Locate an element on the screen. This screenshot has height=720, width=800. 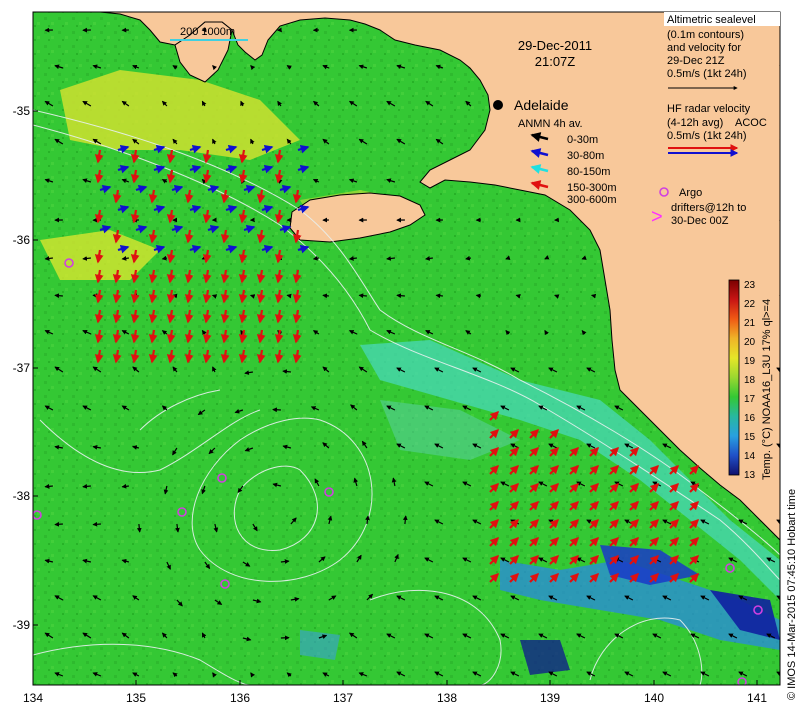
colorbar is located at coordinates (734, 377).